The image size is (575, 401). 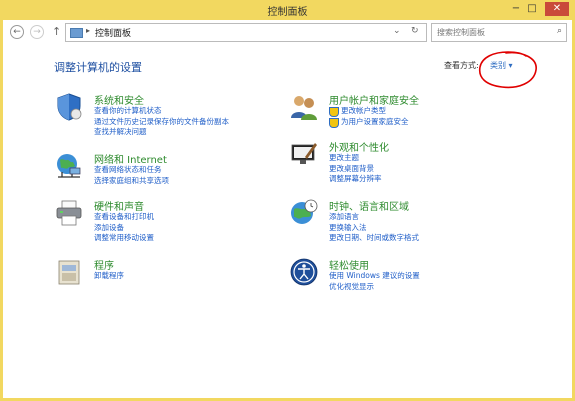 What do you see at coordinates (374, 238) in the screenshot?
I see `link-date-time-format: 更改日期、时间或数字格式` at bounding box center [374, 238].